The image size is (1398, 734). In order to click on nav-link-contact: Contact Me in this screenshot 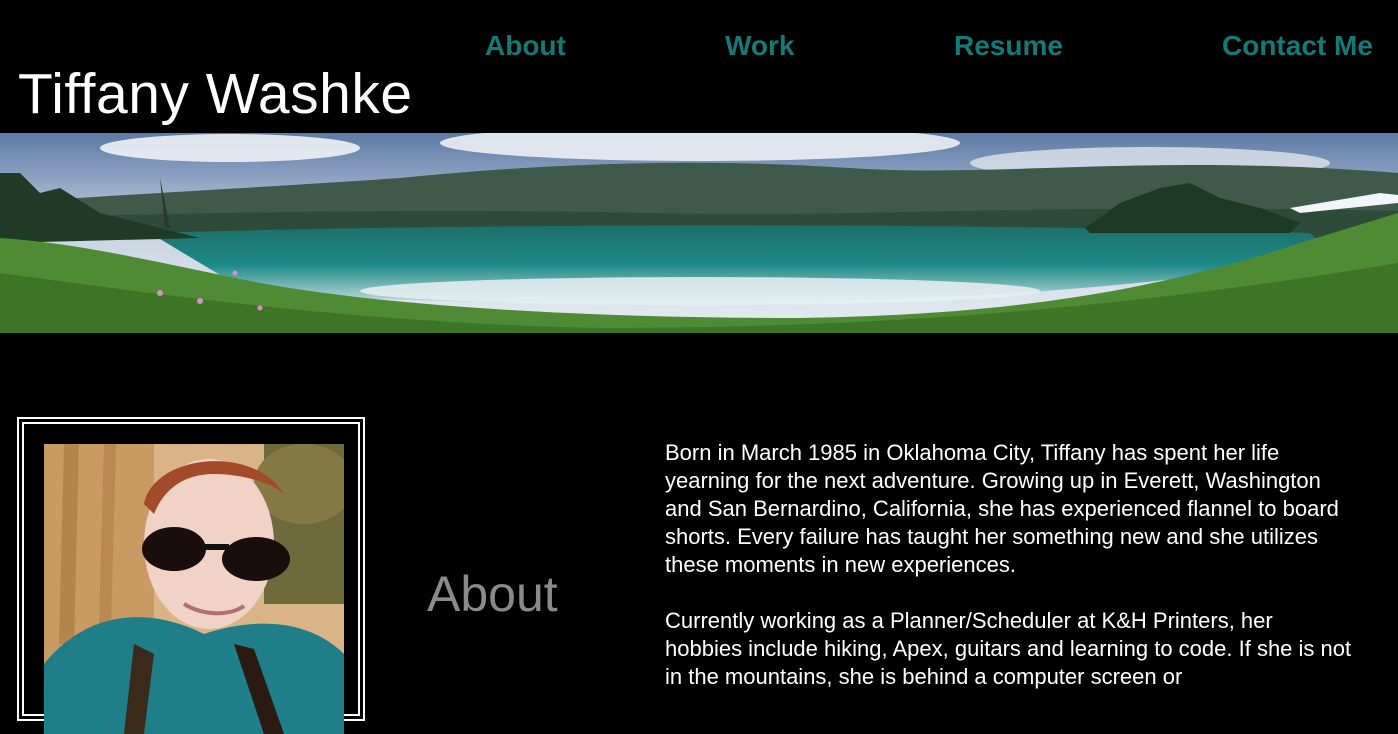, I will do `click(1297, 46)`.